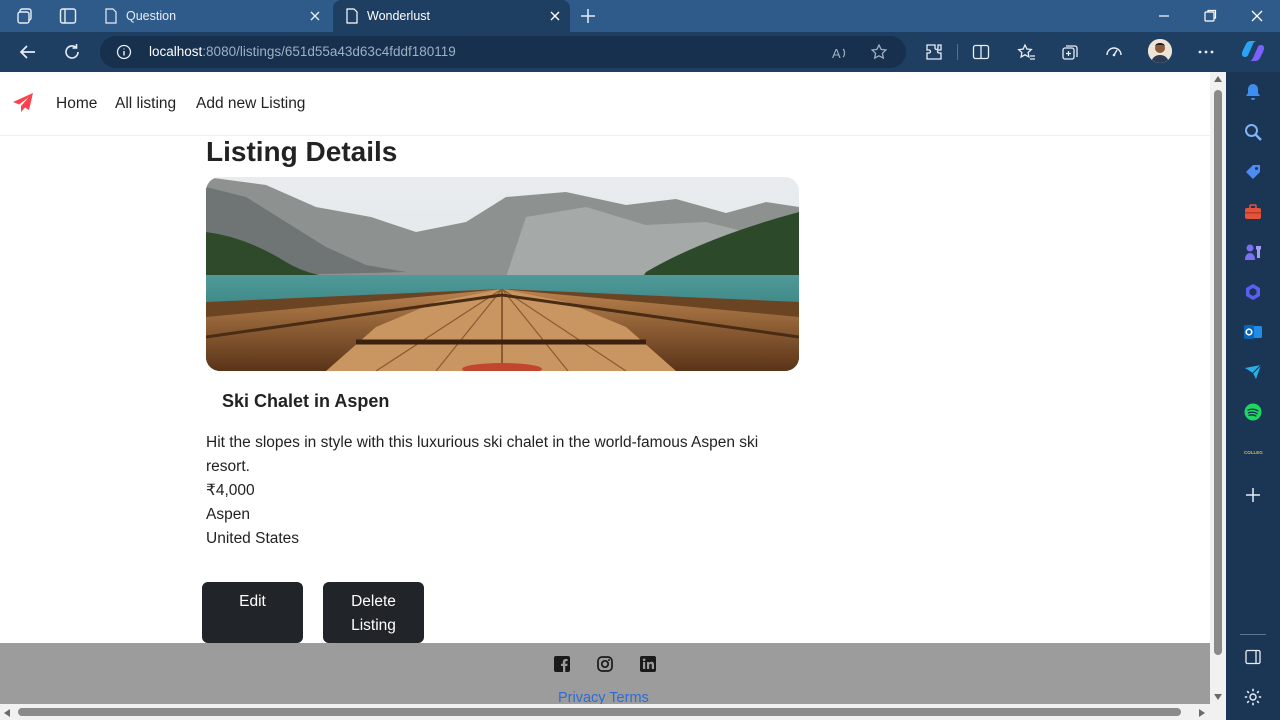 The width and height of the screenshot is (1280, 720). Describe the element at coordinates (250, 104) in the screenshot. I see `nav-add-listing: Add new Listing` at that location.